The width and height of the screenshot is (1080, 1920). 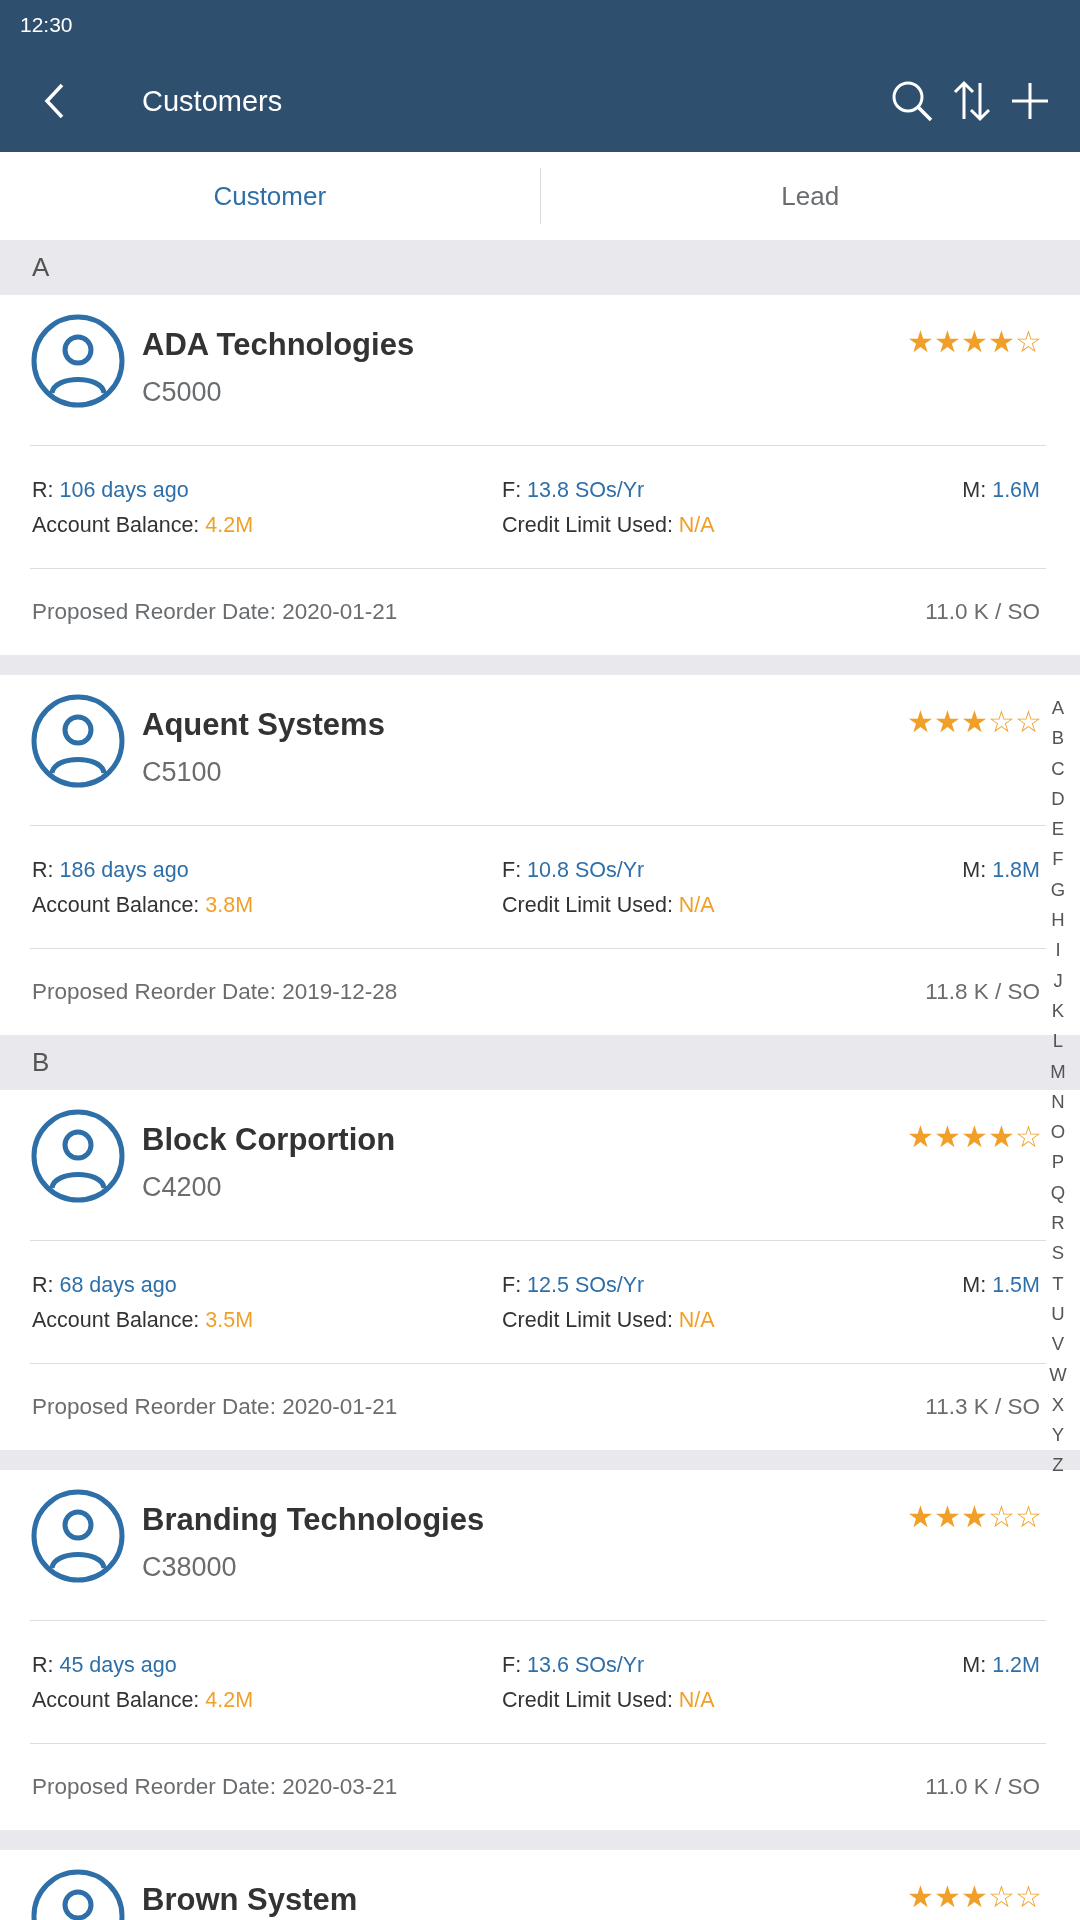 What do you see at coordinates (574, 870) in the screenshot?
I see `frequency-text: F: 10.8 SOs/Yr` at bounding box center [574, 870].